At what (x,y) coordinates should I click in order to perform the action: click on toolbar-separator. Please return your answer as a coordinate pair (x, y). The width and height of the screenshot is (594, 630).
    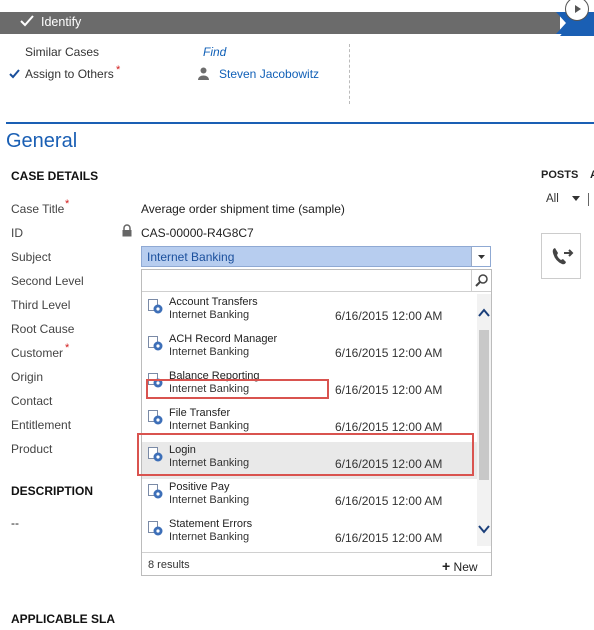
    Looking at the image, I should click on (588, 199).